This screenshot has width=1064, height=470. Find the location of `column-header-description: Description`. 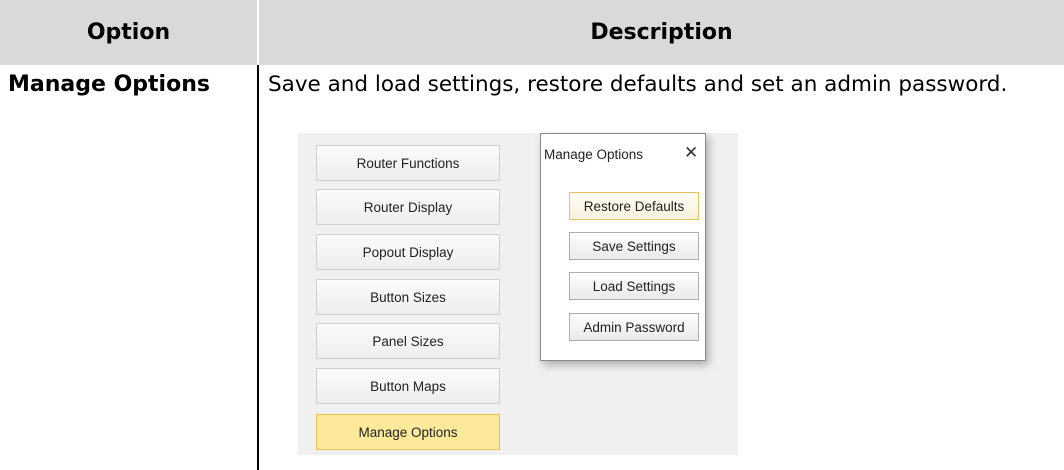

column-header-description: Description is located at coordinates (661, 32).